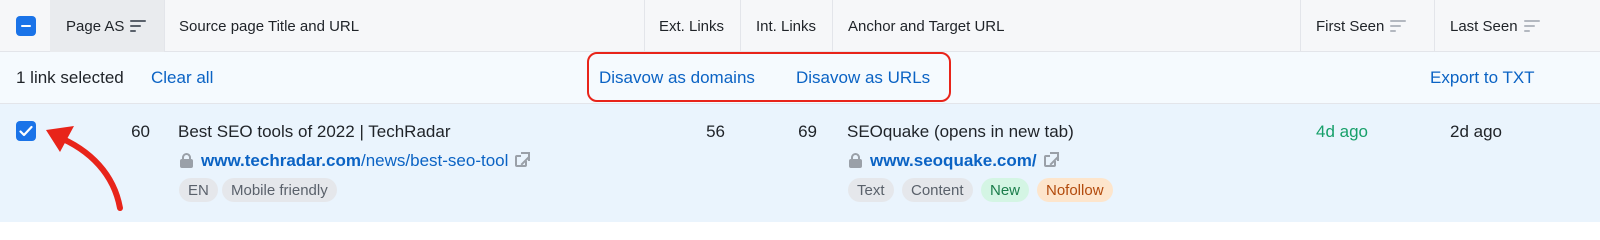 This screenshot has height=240, width=1600. Describe the element at coordinates (182, 78) in the screenshot. I see `clear-all-link: Clear all` at that location.